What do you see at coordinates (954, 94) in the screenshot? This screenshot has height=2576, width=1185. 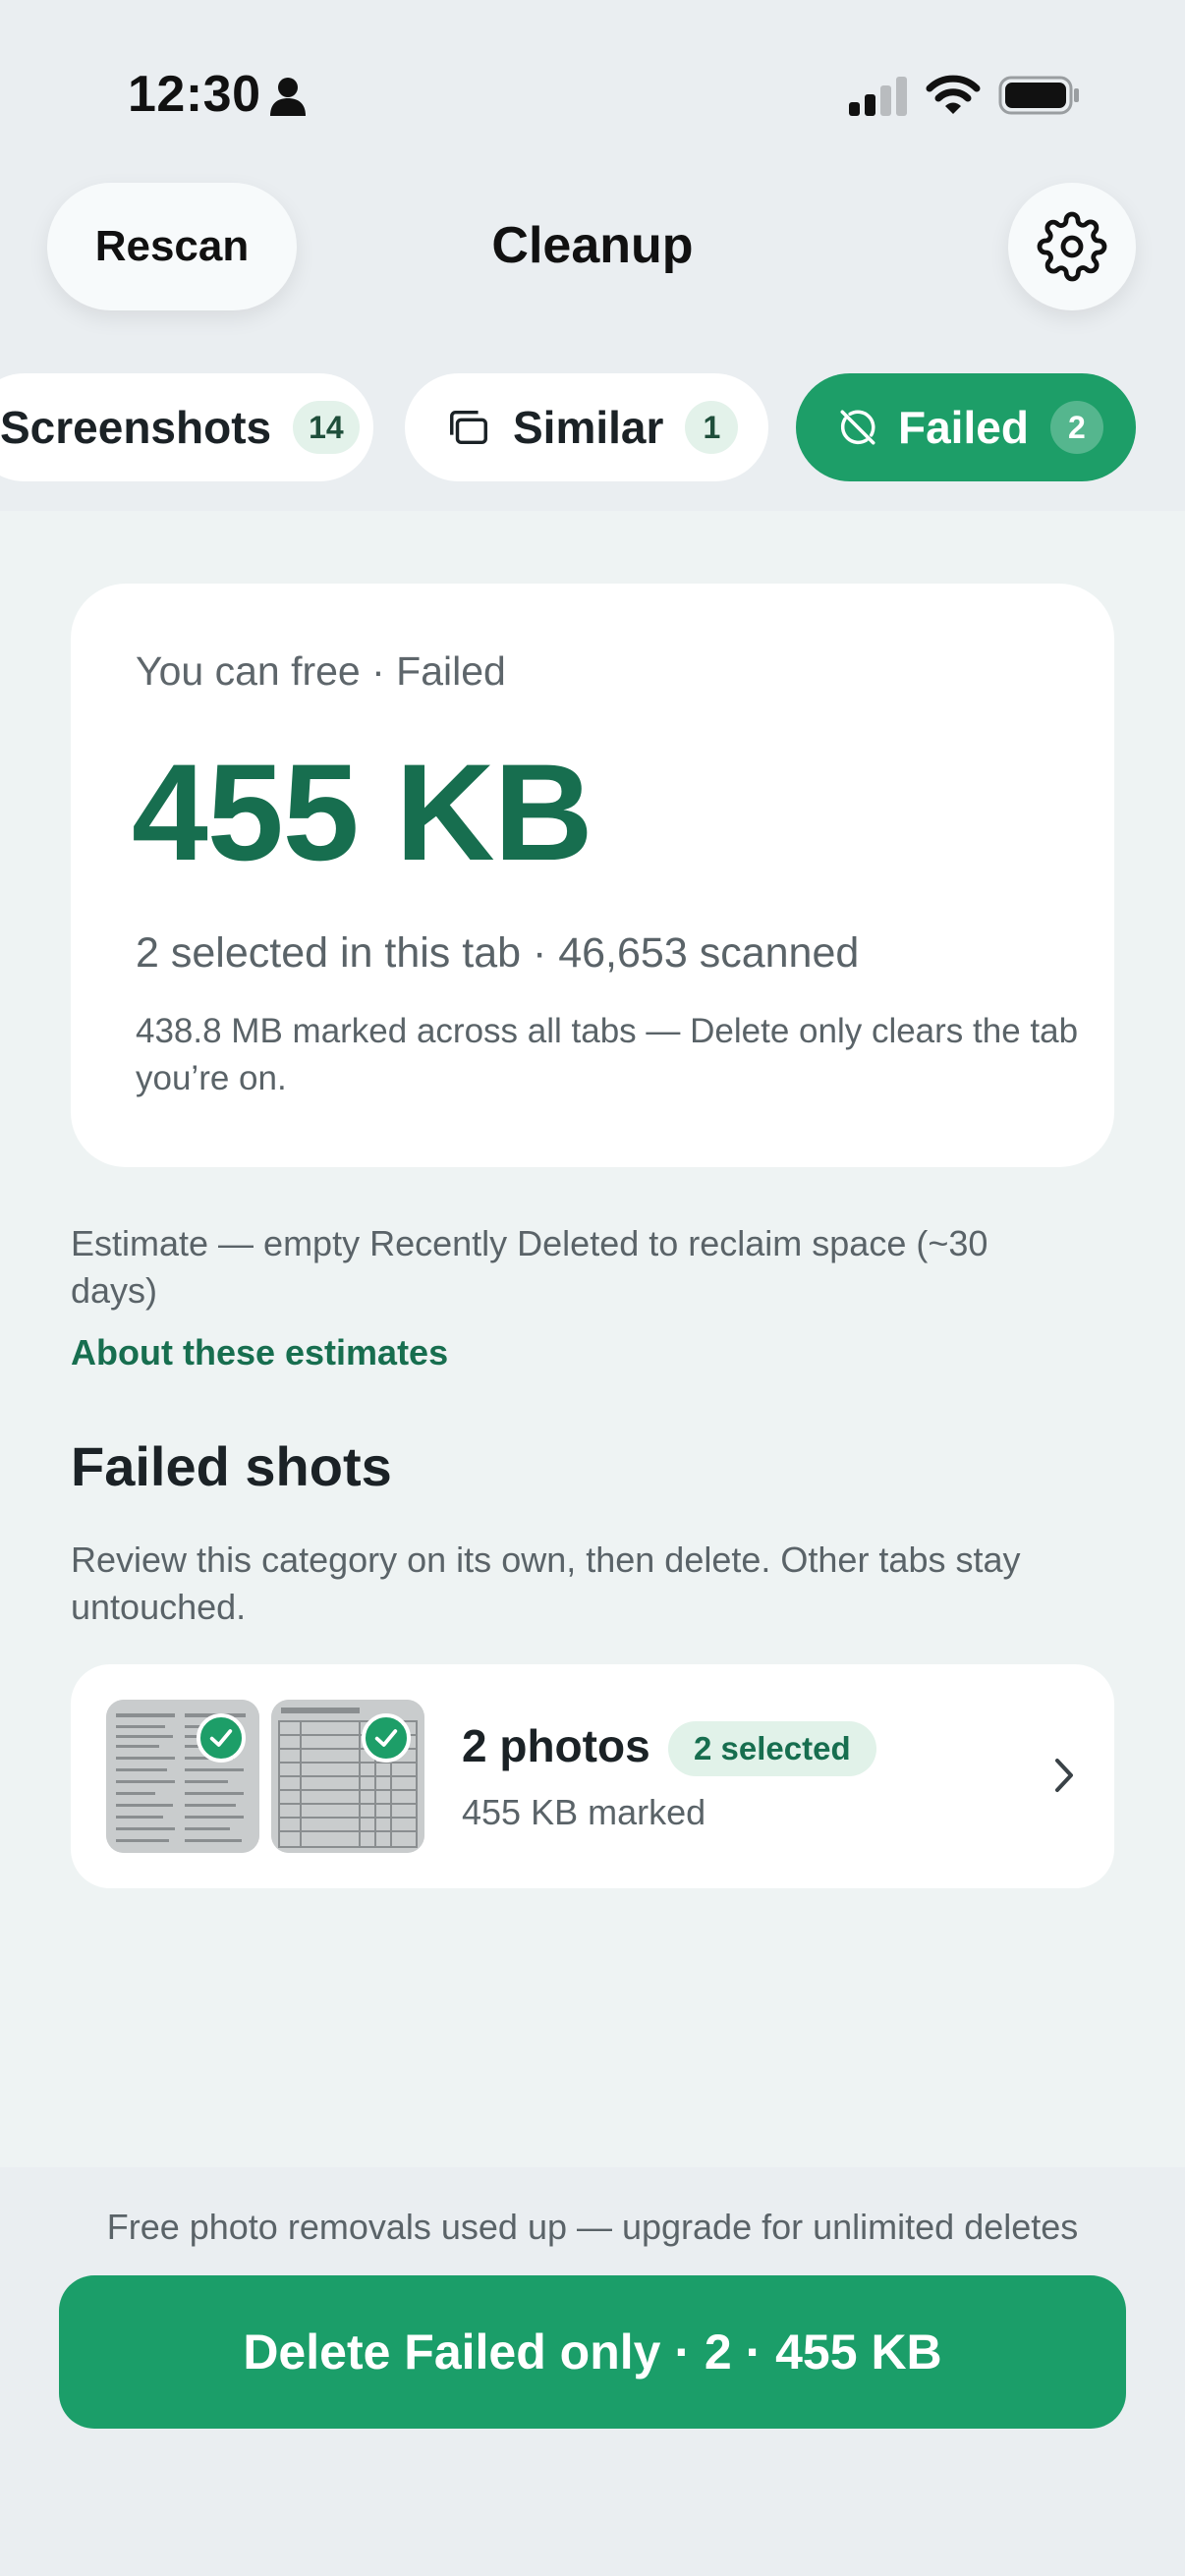 I see `wifi-icon` at bounding box center [954, 94].